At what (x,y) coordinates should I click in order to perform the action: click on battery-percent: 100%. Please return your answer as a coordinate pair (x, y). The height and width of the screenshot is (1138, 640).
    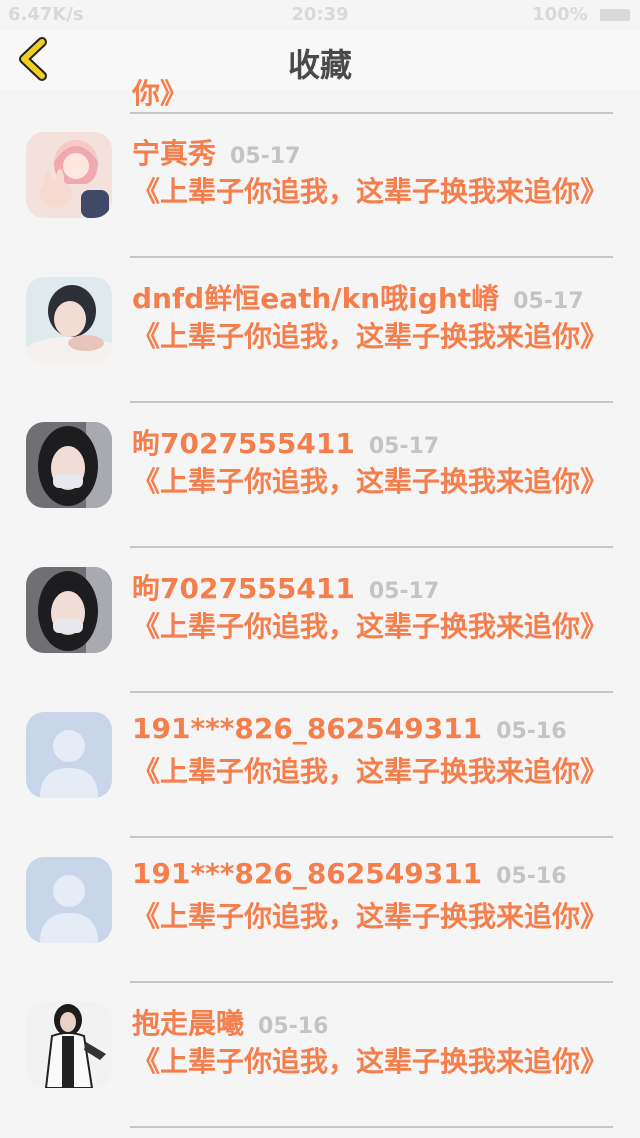
    Looking at the image, I should click on (560, 14).